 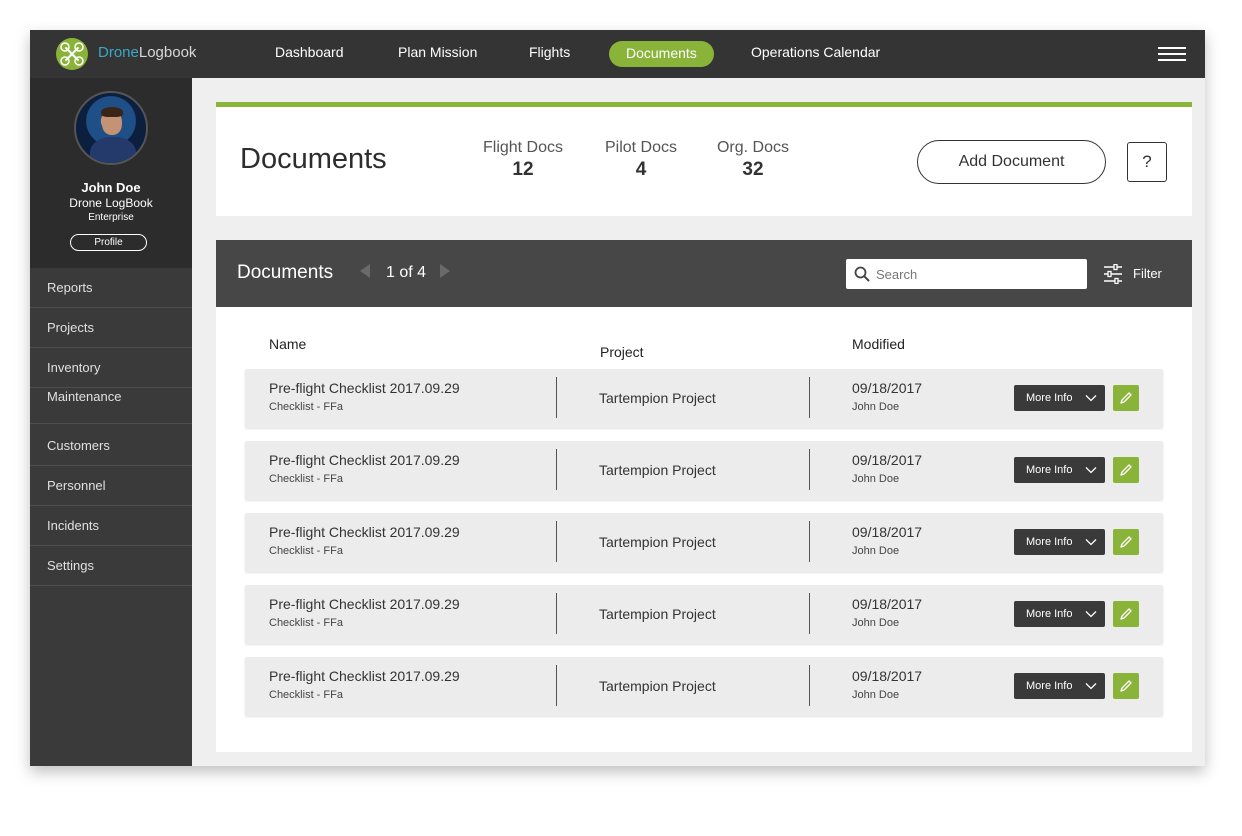 I want to click on help-button: ?, so click(x=1147, y=162).